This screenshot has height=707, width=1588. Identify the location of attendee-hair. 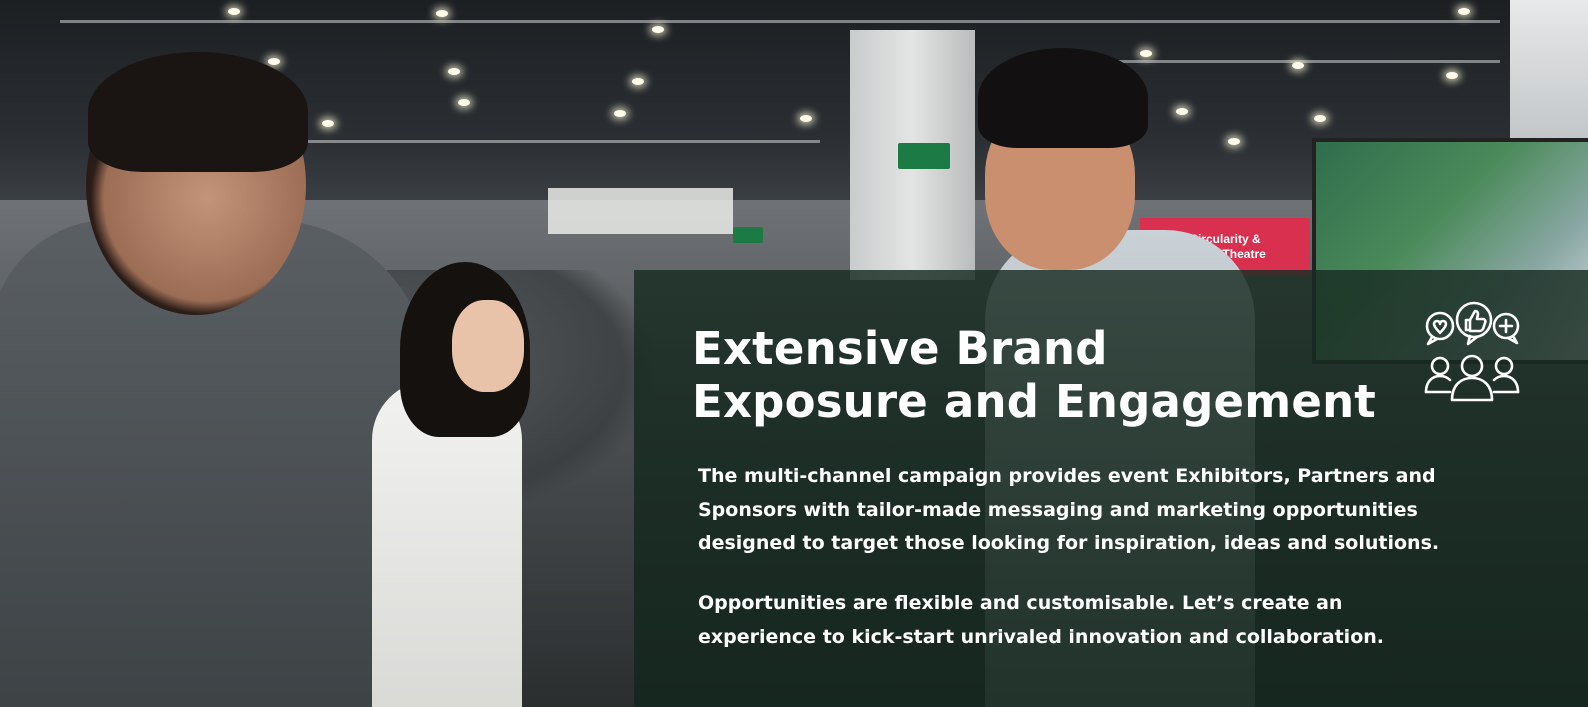
(1063, 98).